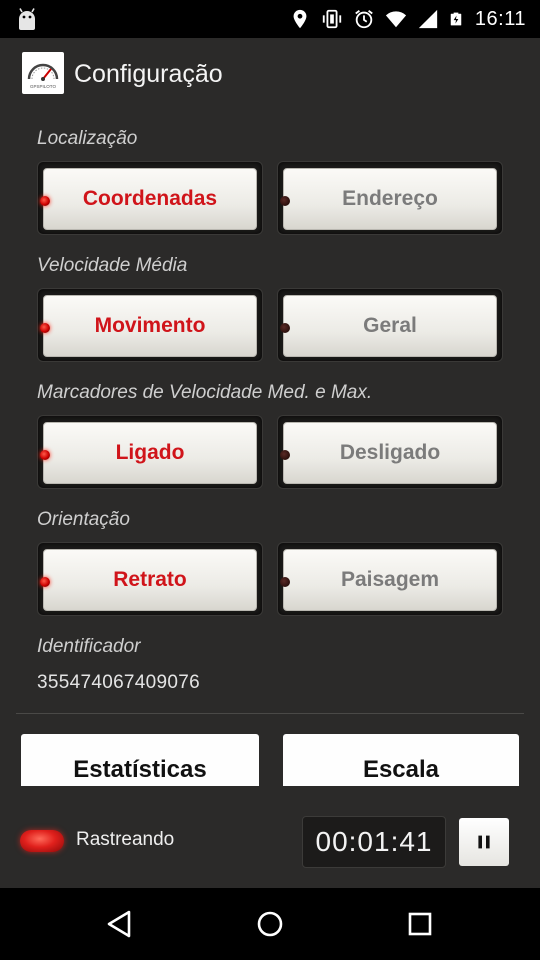 This screenshot has height=960, width=540. I want to click on frame-paisagem: Paisagem, so click(390, 579).